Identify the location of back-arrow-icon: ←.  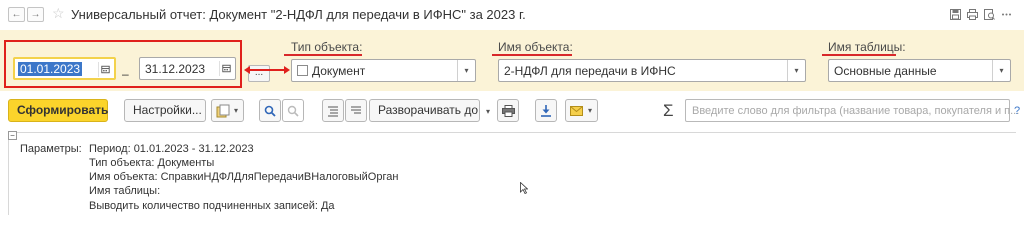
(16, 14).